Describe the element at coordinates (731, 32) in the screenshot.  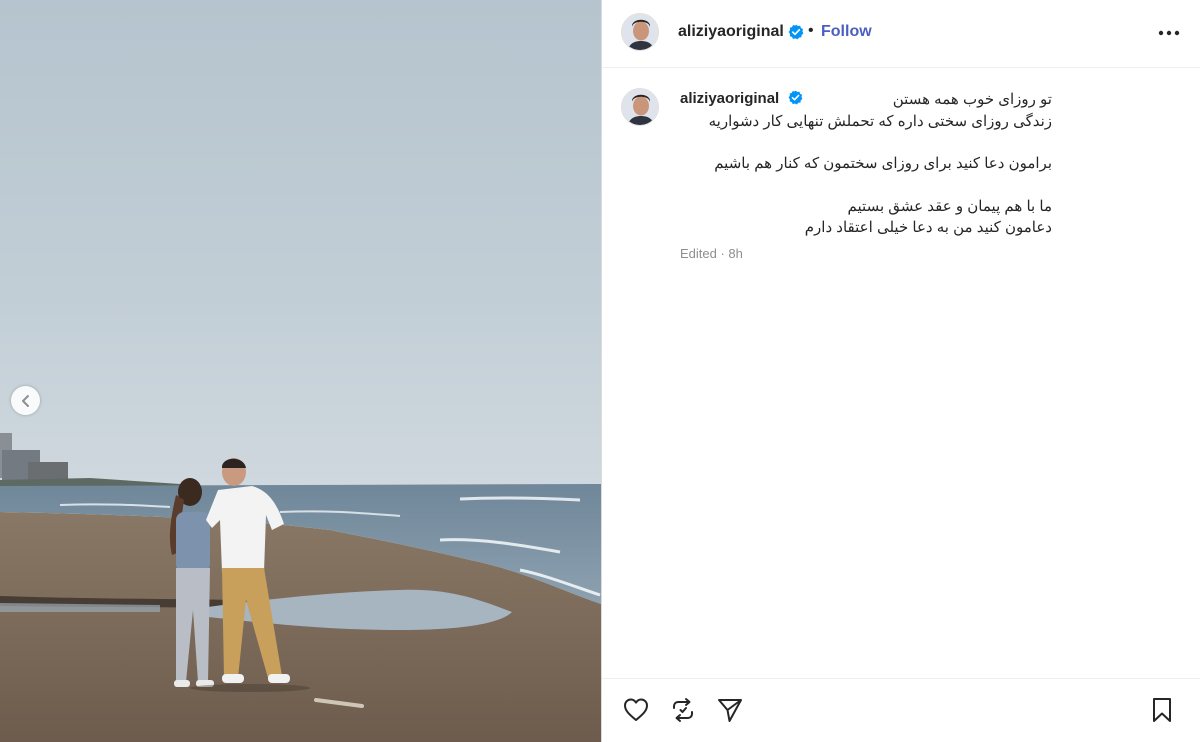
I see `header-username: aliziyaoriginal` at that location.